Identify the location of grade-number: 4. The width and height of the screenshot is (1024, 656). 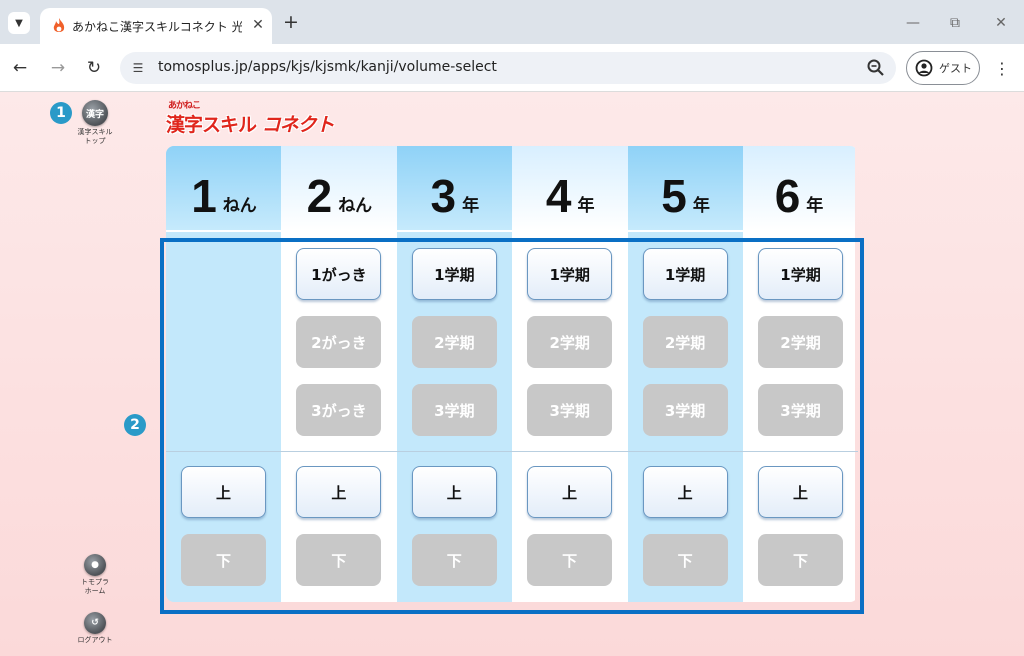
(558, 196).